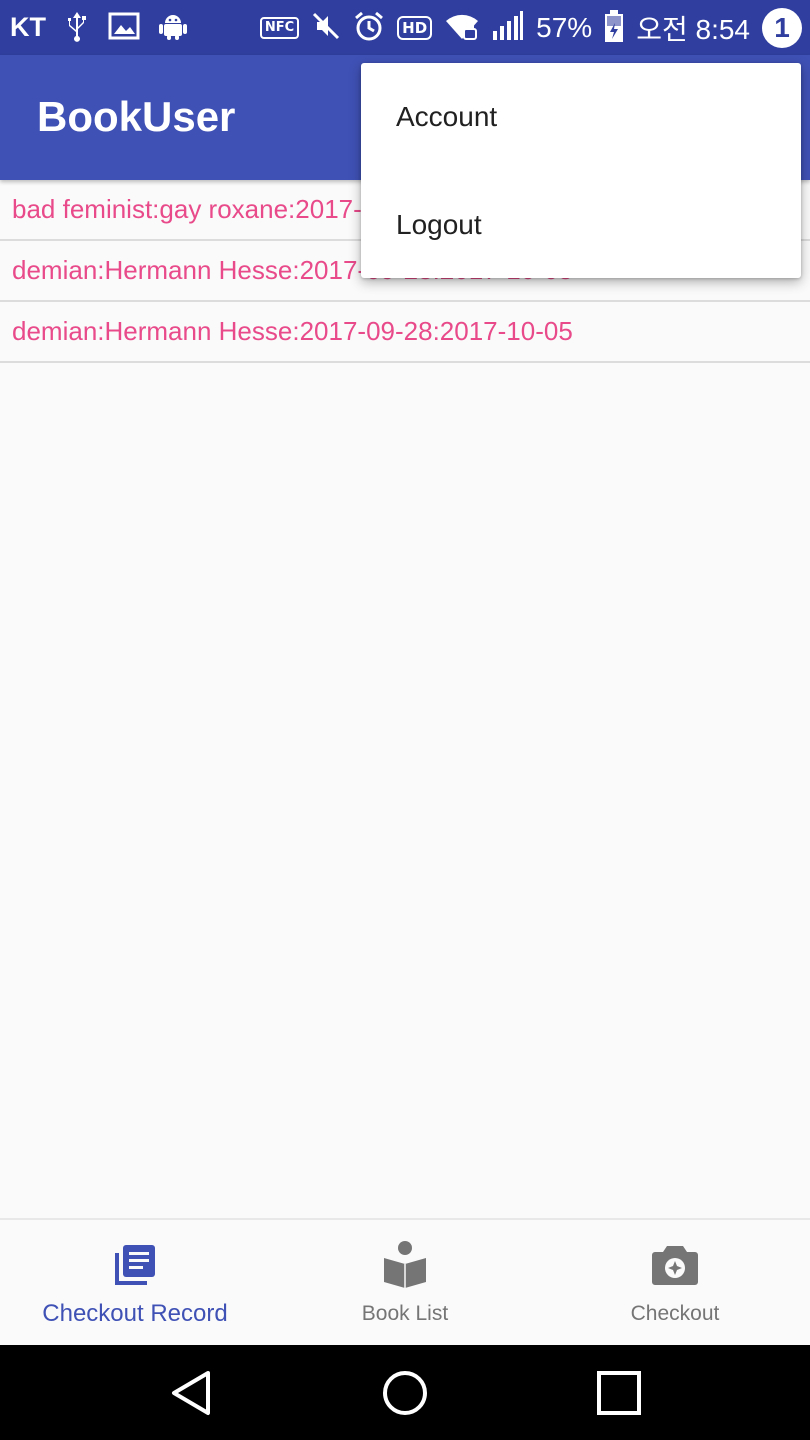 The width and height of the screenshot is (810, 1440). What do you see at coordinates (136, 116) in the screenshot?
I see `app-title: BookUser` at bounding box center [136, 116].